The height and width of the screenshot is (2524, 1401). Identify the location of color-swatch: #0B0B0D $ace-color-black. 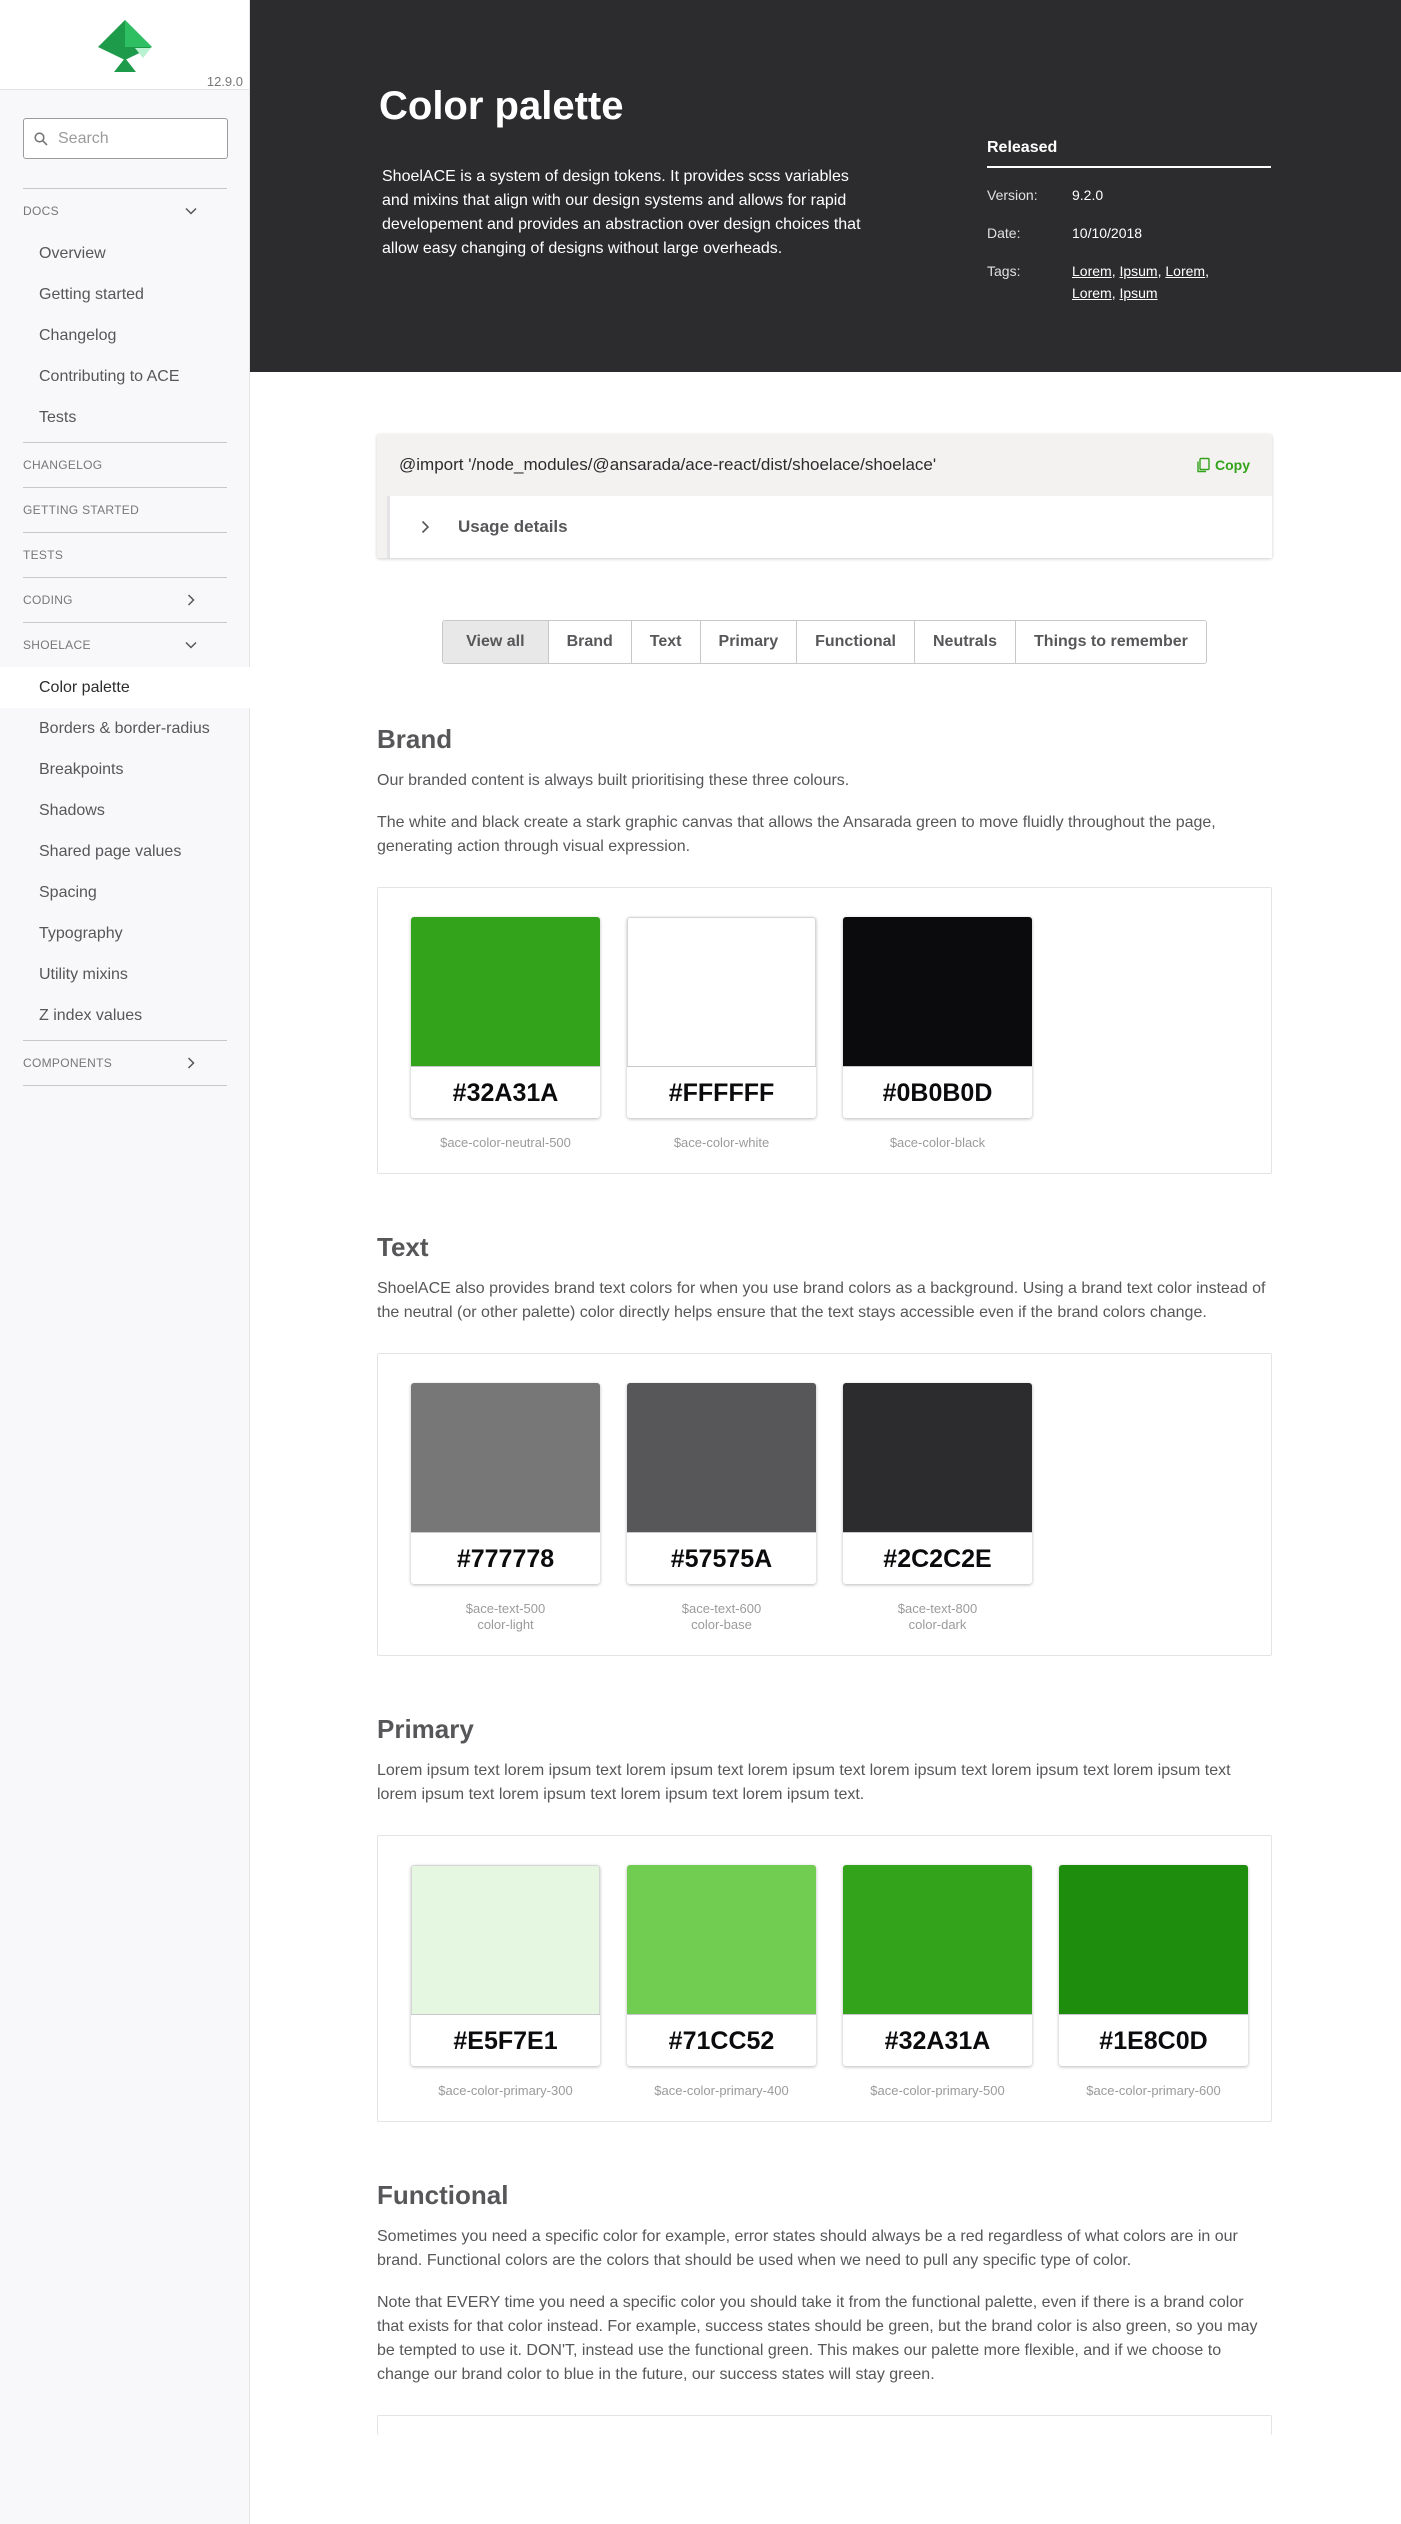
(937, 1034).